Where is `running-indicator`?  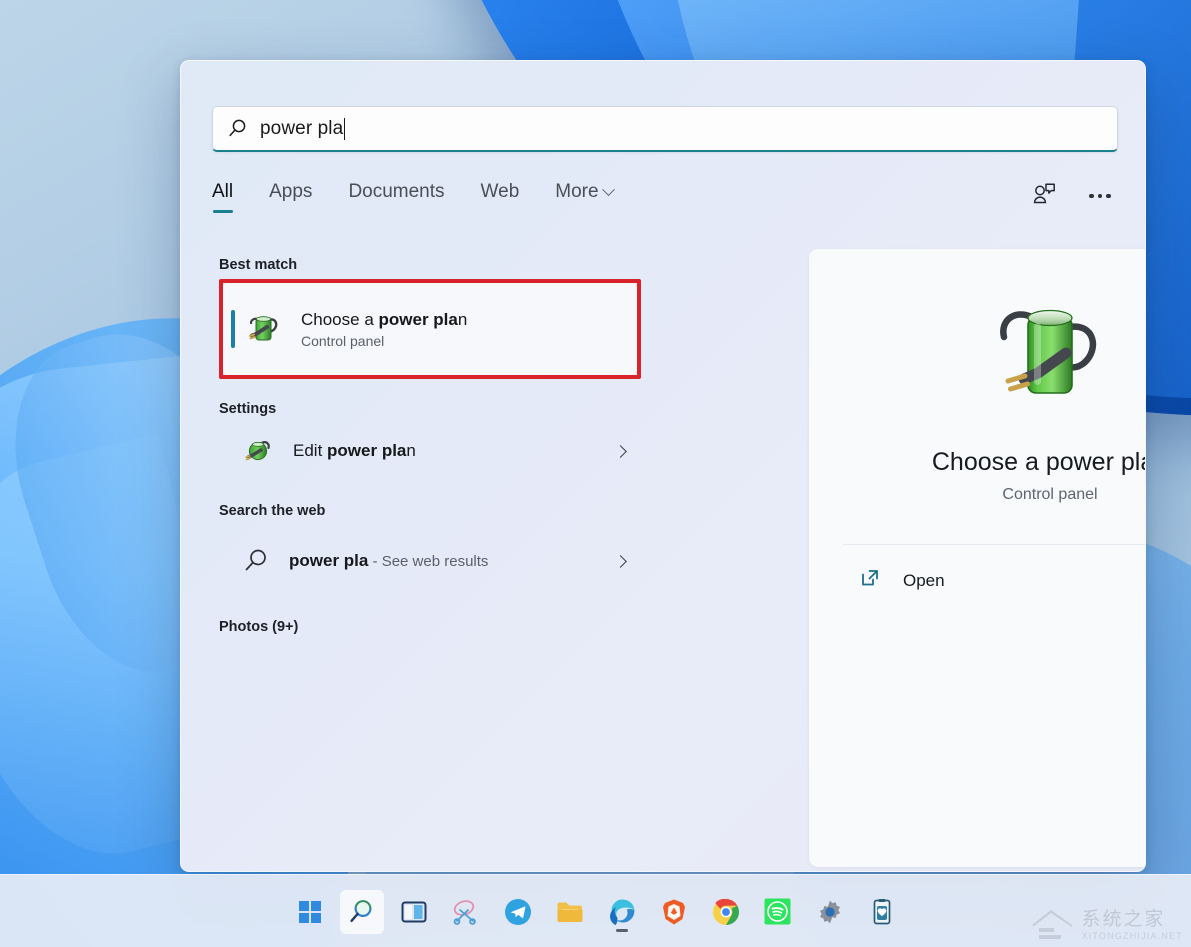 running-indicator is located at coordinates (621, 930).